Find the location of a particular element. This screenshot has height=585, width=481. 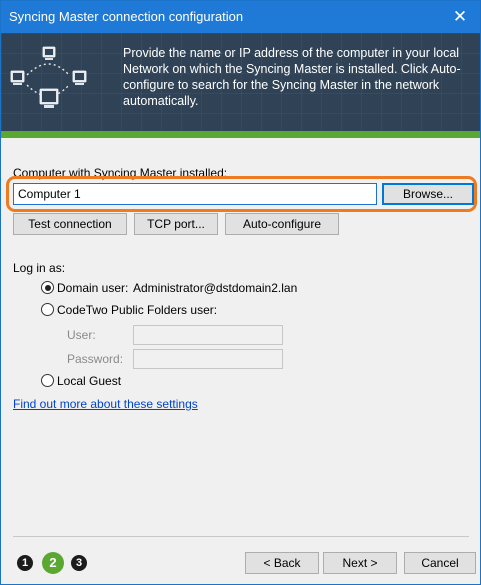

domain-user-radio is located at coordinates (47, 287).